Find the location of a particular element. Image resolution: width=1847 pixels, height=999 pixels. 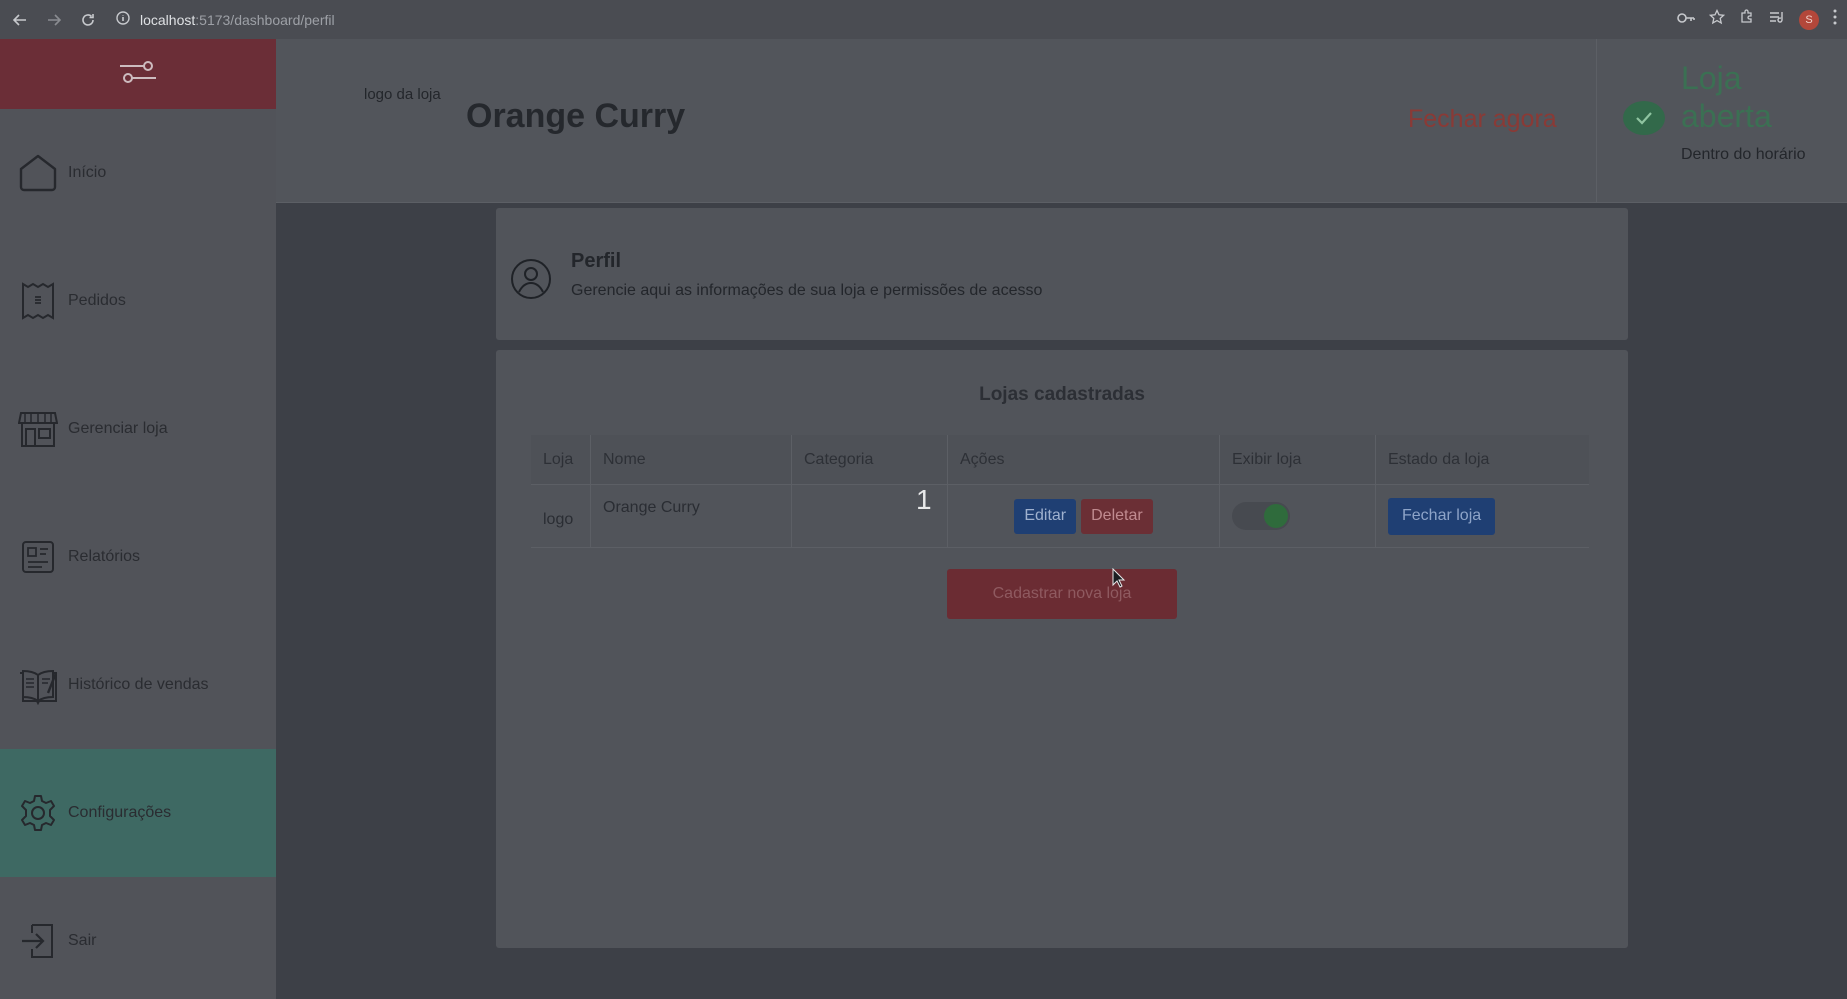

browser-toolbar: localhost:5173/dashboard/perfil S is located at coordinates (923, 19).